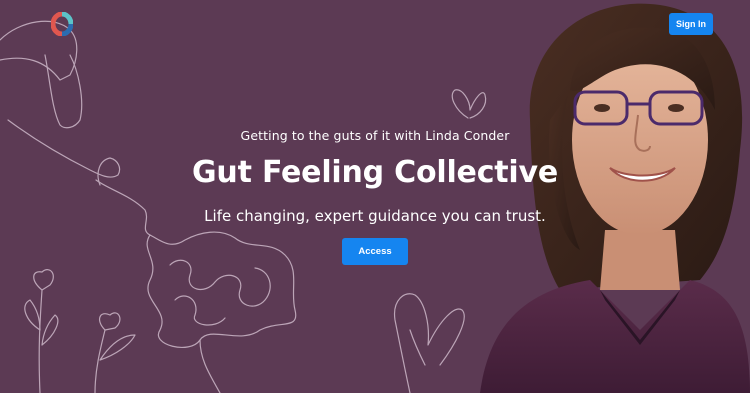 Image resolution: width=750 pixels, height=393 pixels. I want to click on flower-drawing, so click(40, 341).